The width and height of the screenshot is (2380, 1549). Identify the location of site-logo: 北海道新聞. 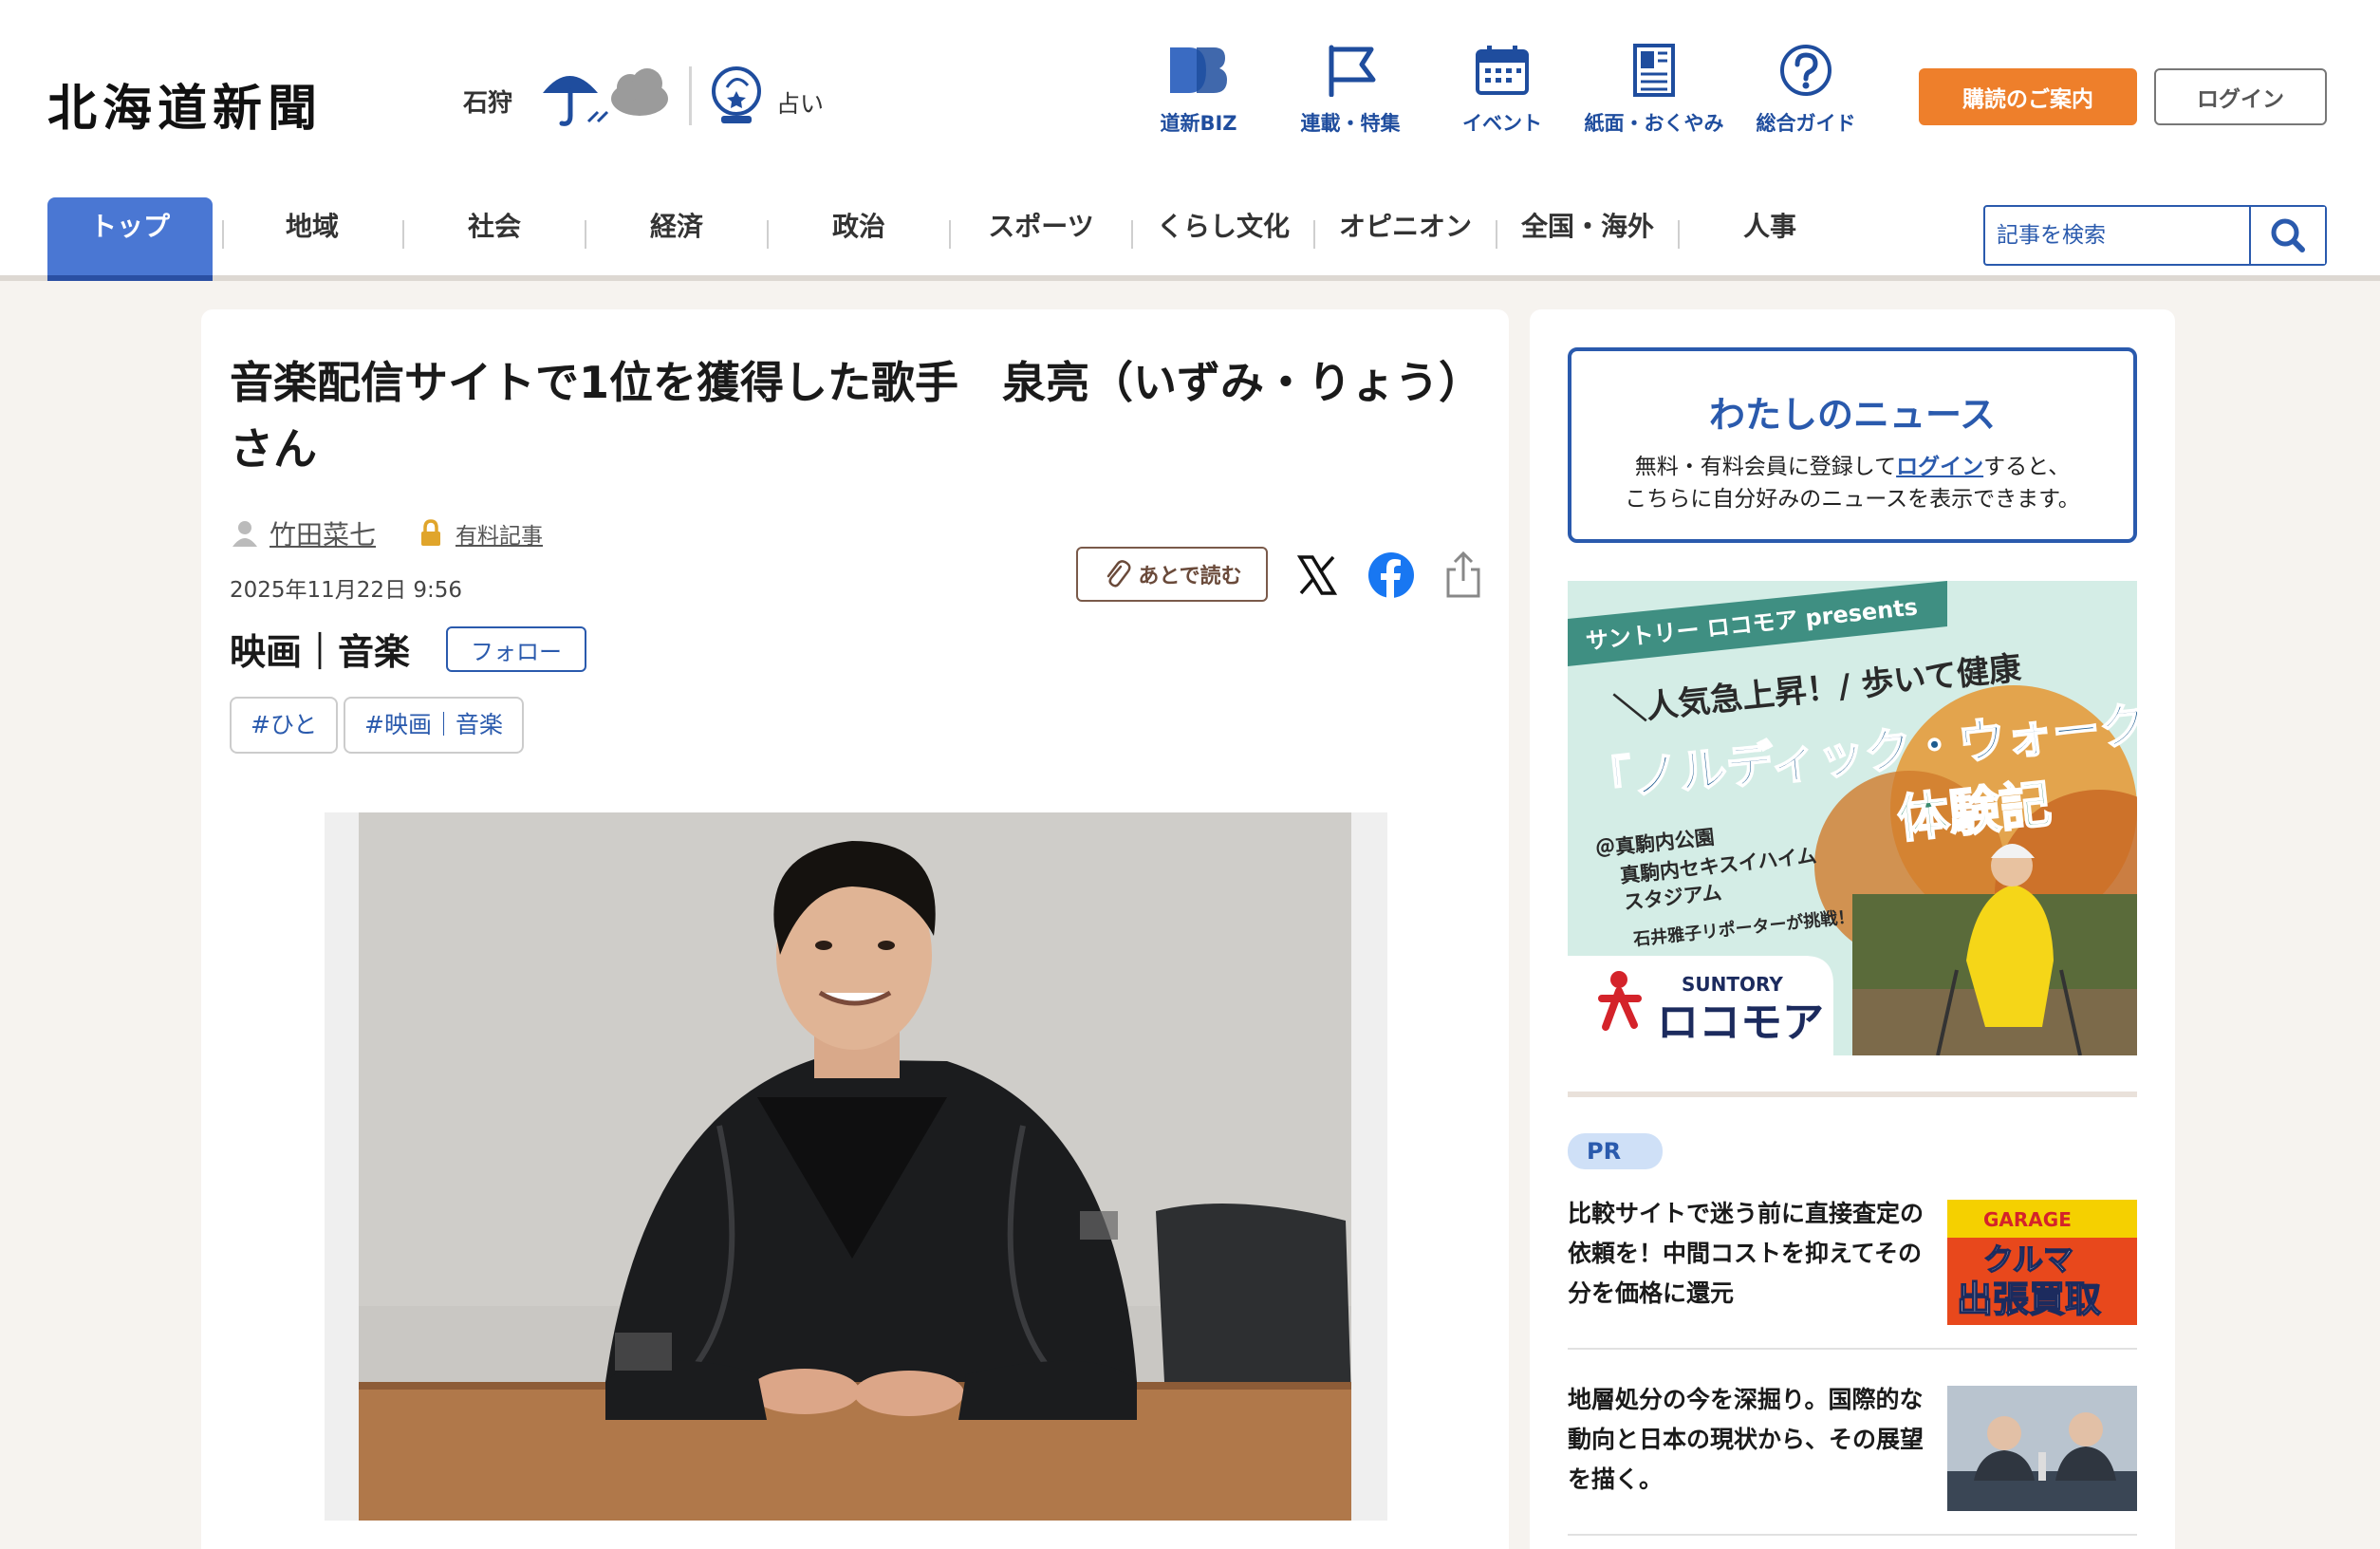
(185, 104).